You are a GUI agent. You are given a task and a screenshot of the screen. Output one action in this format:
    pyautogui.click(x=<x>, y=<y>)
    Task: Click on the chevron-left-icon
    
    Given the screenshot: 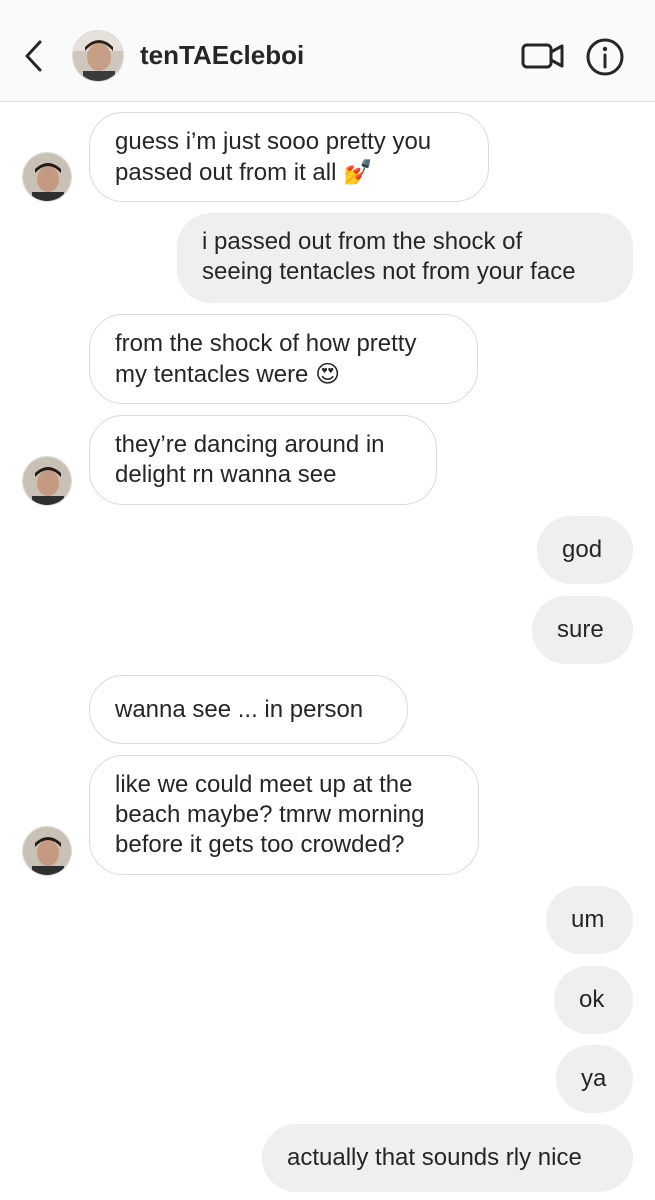 What is the action you would take?
    pyautogui.click(x=35, y=56)
    